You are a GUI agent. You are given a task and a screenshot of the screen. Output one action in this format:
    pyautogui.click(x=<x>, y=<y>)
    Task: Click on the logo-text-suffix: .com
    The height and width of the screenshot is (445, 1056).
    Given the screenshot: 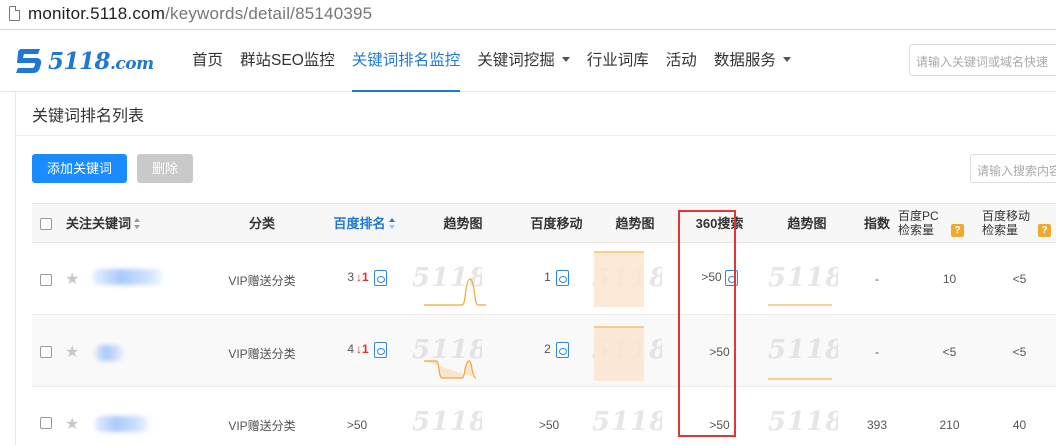 What is the action you would take?
    pyautogui.click(x=132, y=63)
    